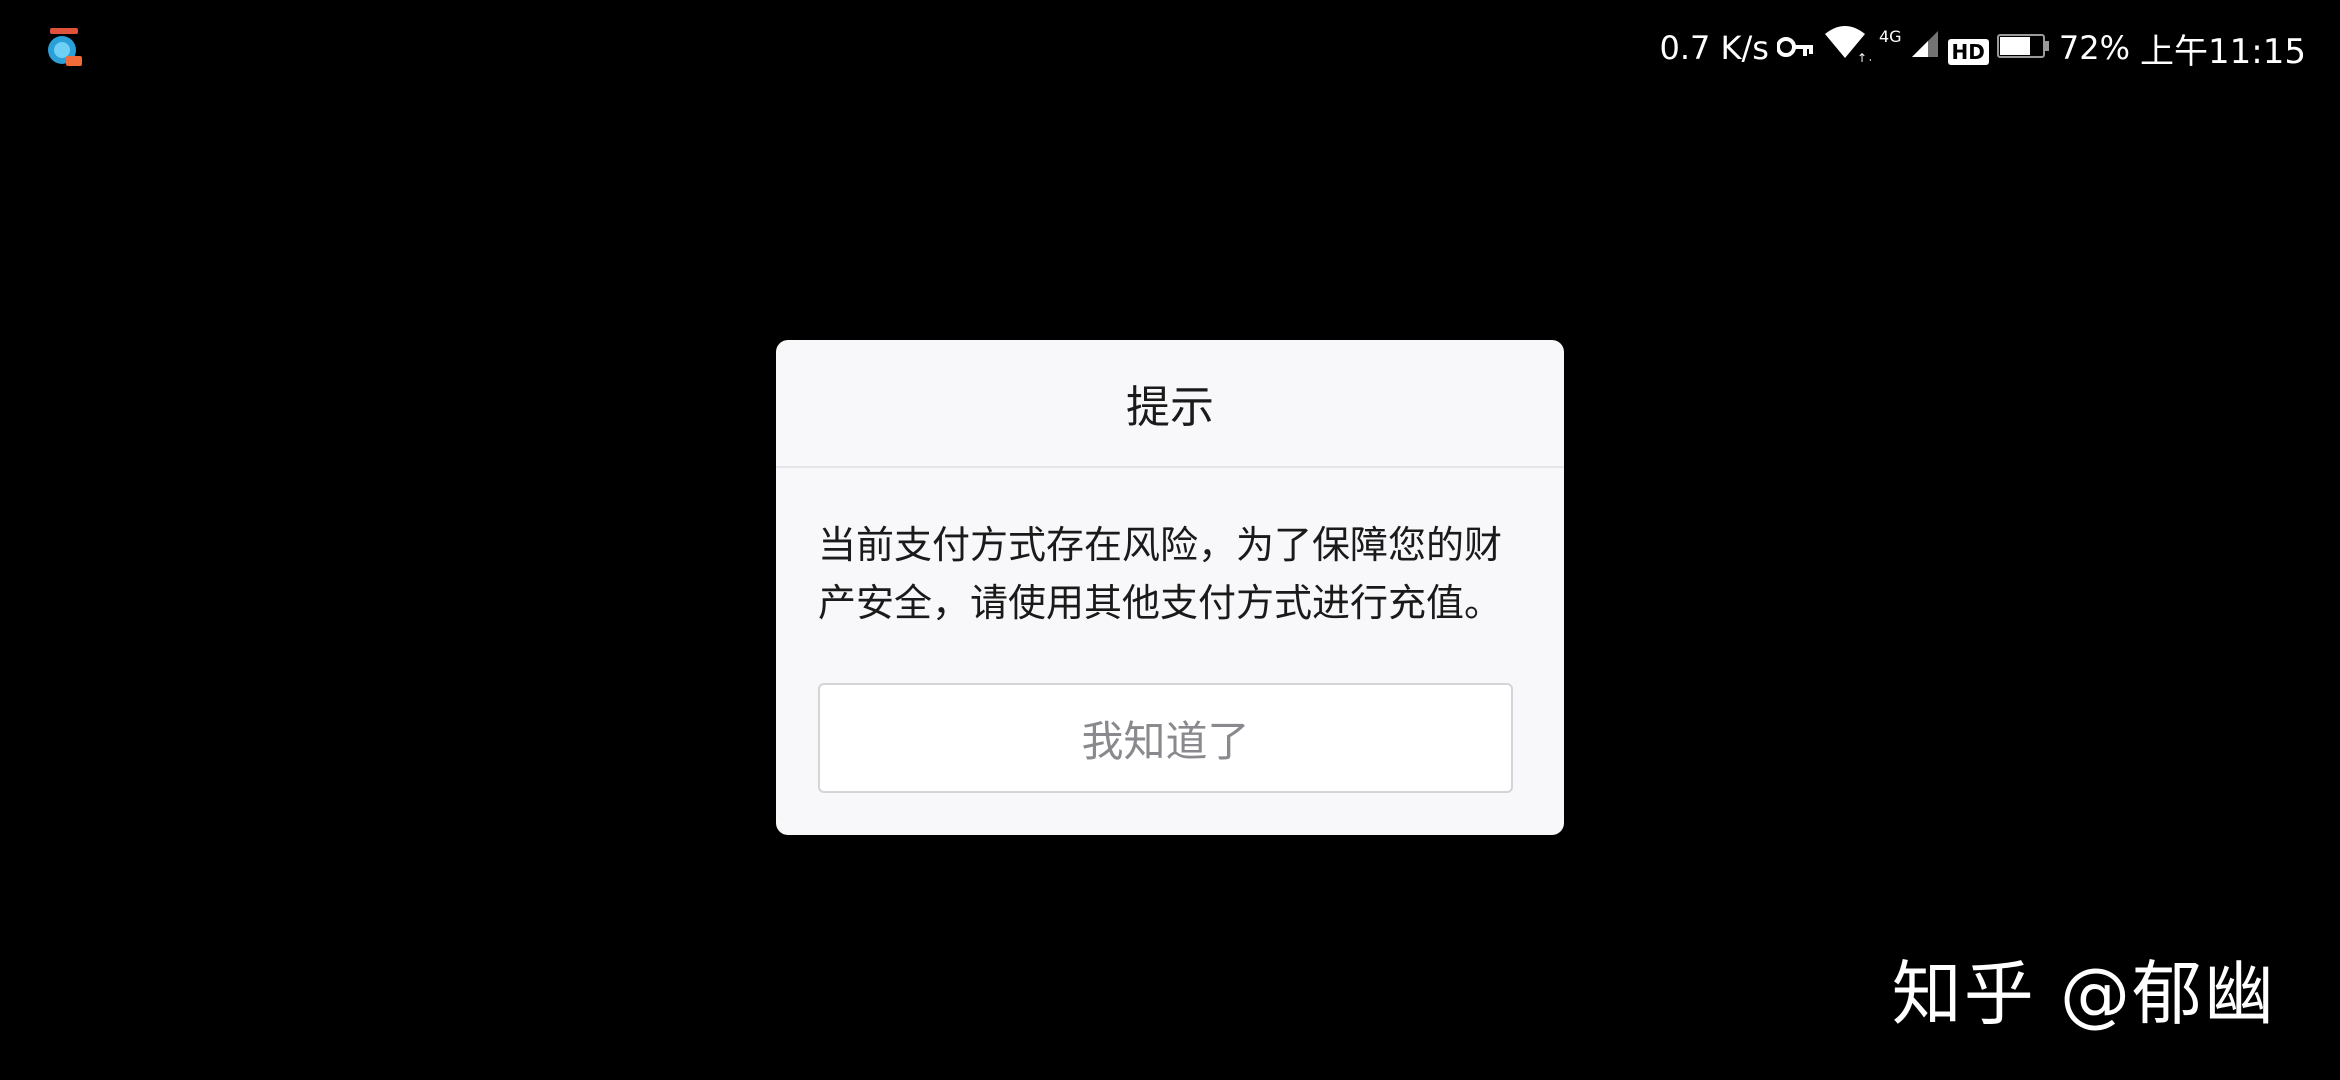 The image size is (2340, 1080). I want to click on app-notification-icon, so click(64, 47).